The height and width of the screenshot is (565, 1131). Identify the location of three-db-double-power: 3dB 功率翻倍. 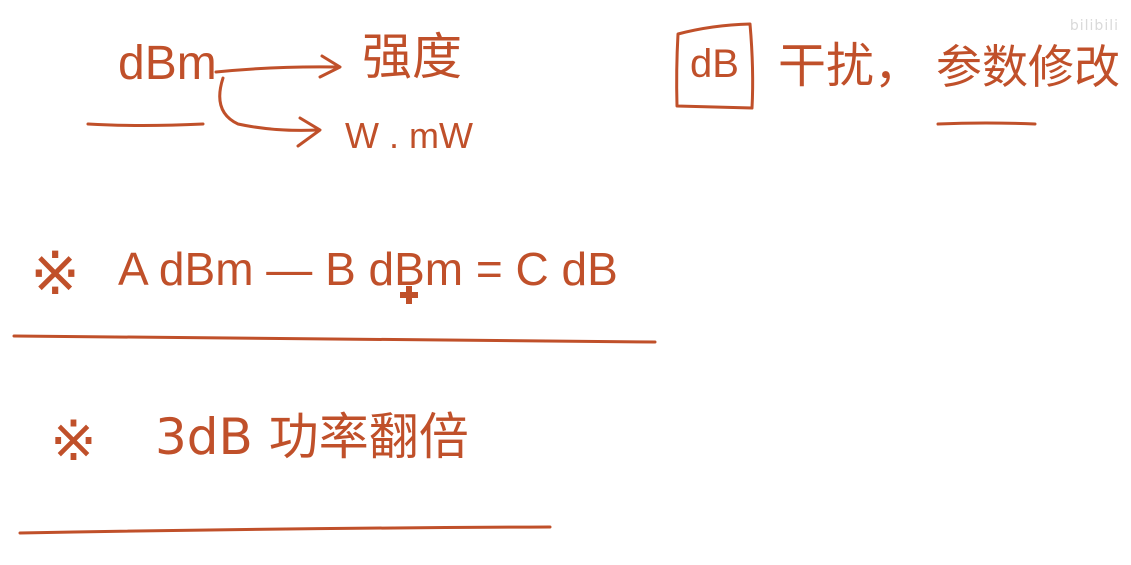
(312, 437).